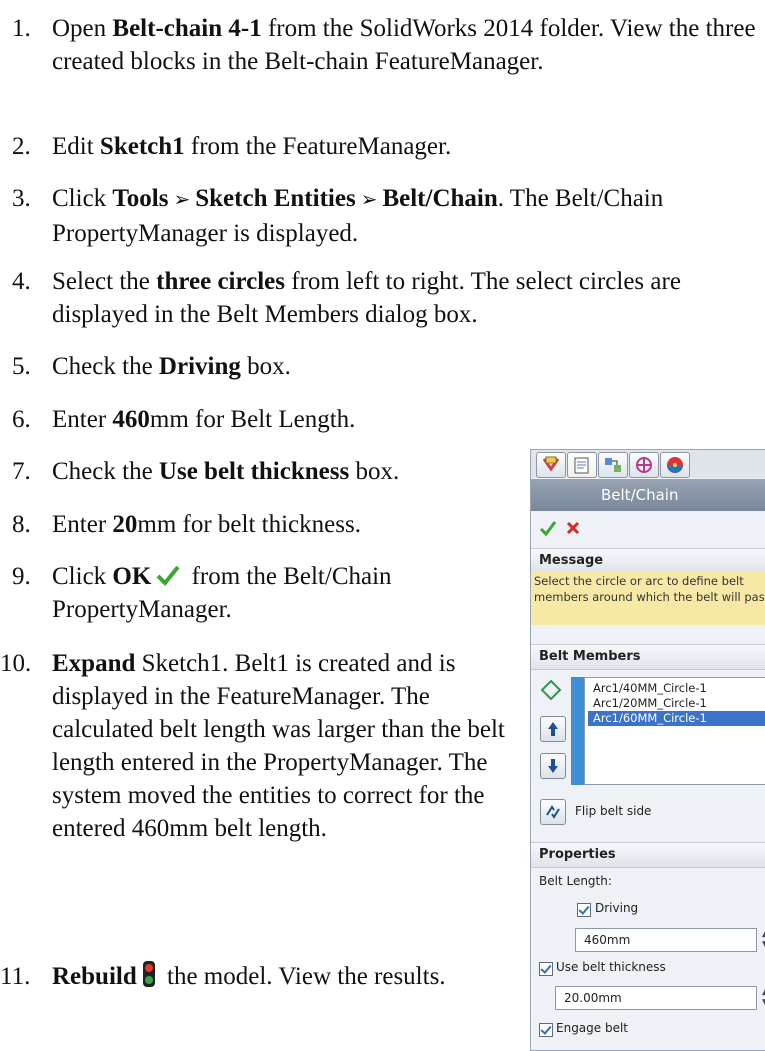  What do you see at coordinates (577, 854) in the screenshot?
I see `properties-header-label: Properties` at bounding box center [577, 854].